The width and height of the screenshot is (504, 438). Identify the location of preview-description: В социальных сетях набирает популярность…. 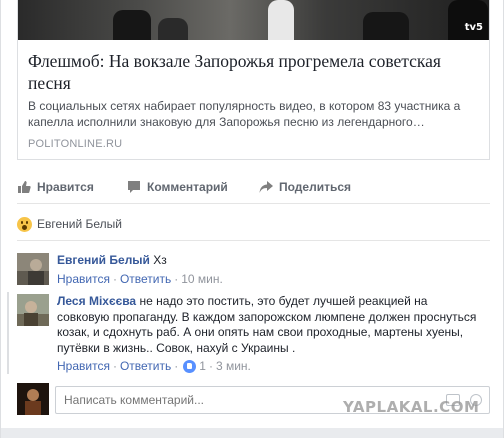
(244, 114).